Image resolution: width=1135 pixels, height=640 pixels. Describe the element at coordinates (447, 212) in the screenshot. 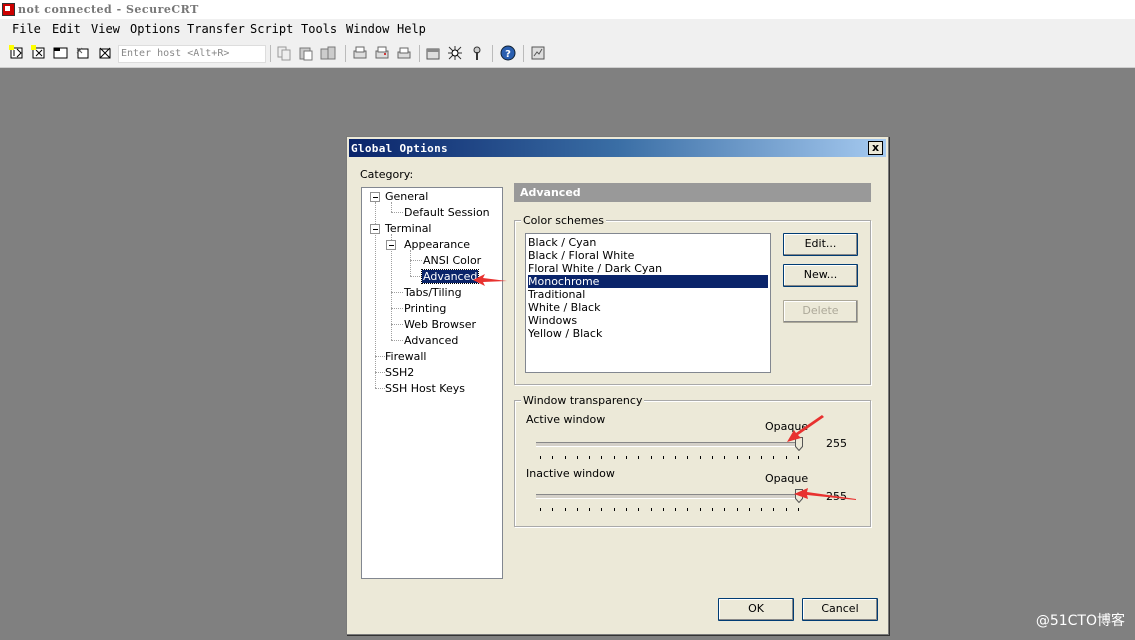

I see `tree-item-default-session: Default Session` at that location.